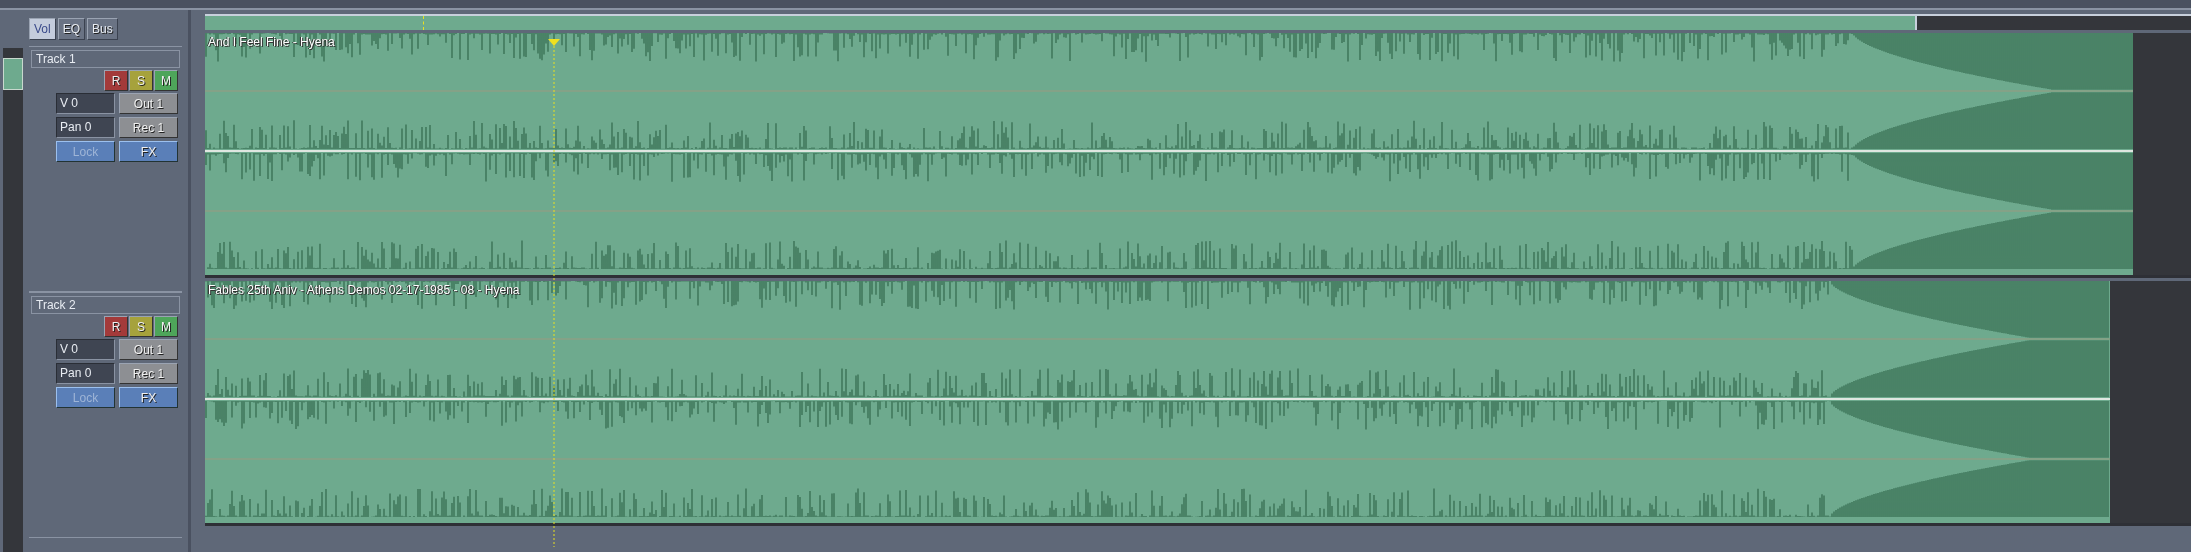  I want to click on track-name: Track 1, so click(105, 59).